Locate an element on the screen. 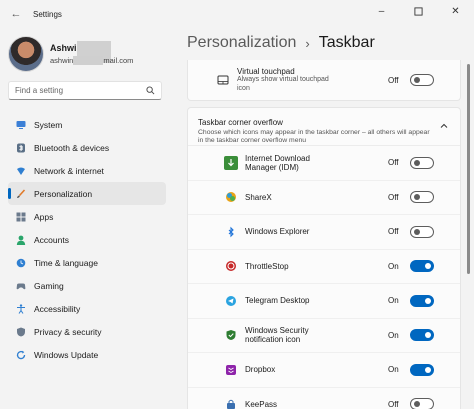 This screenshot has width=474, height=409. sidebar-item-bluetooth-devices: Bluetooth & devices is located at coordinates (87, 147).